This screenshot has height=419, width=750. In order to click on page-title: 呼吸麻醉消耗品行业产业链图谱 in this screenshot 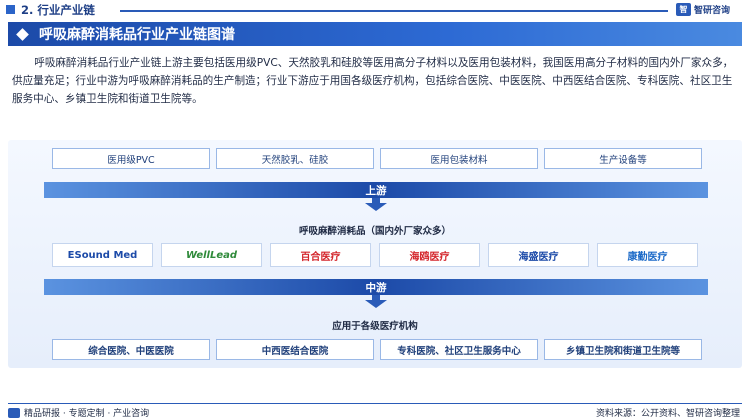, I will do `click(137, 35)`.